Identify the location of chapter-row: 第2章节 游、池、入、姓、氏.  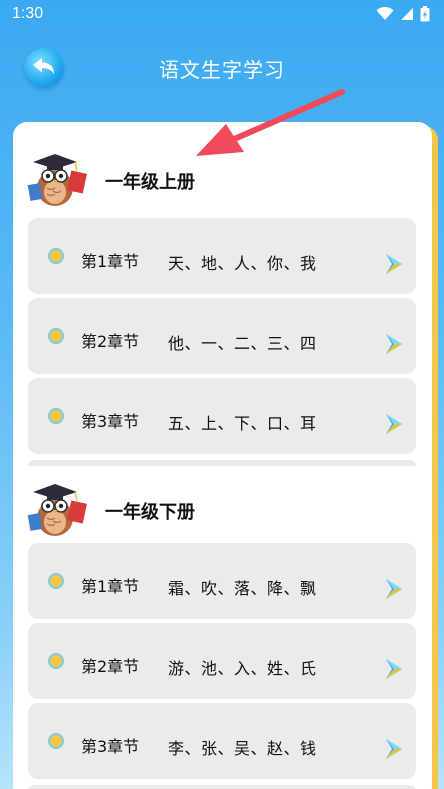
(222, 661).